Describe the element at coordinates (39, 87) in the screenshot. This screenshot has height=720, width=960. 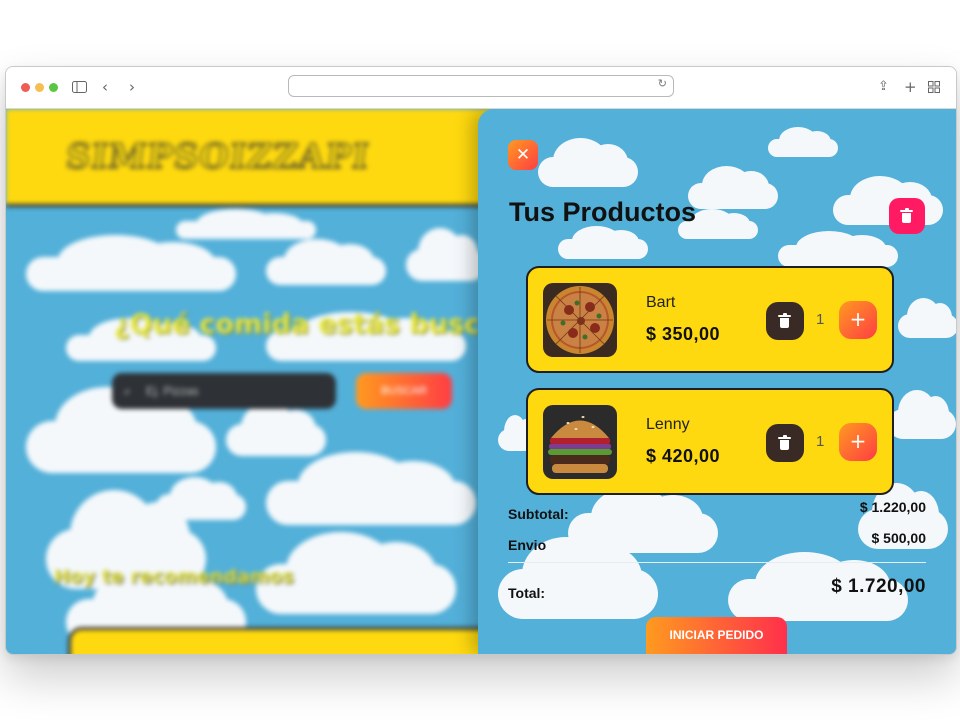
I see `minimize-window-dot` at that location.